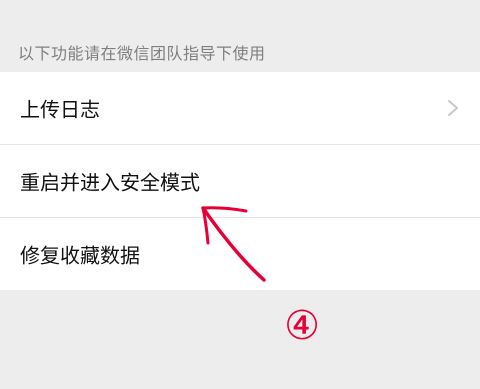 Image resolution: width=480 pixels, height=389 pixels. I want to click on repair-favorites-label: 修复收藏数据, so click(80, 255).